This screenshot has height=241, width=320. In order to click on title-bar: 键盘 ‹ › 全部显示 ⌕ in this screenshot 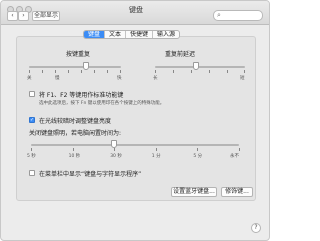, I will do `click(135, 13)`.